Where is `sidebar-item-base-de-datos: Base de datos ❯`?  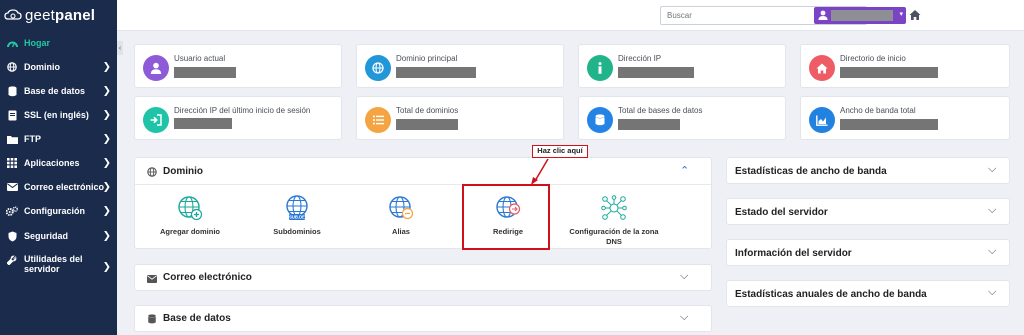 sidebar-item-base-de-datos: Base de datos ❯ is located at coordinates (58, 91).